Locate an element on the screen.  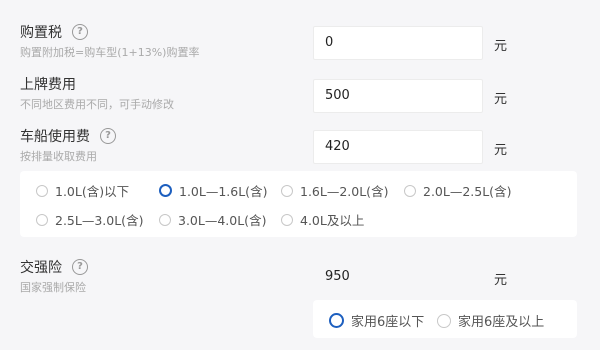
plate-fee-label: 上牌费用 is located at coordinates (48, 85).